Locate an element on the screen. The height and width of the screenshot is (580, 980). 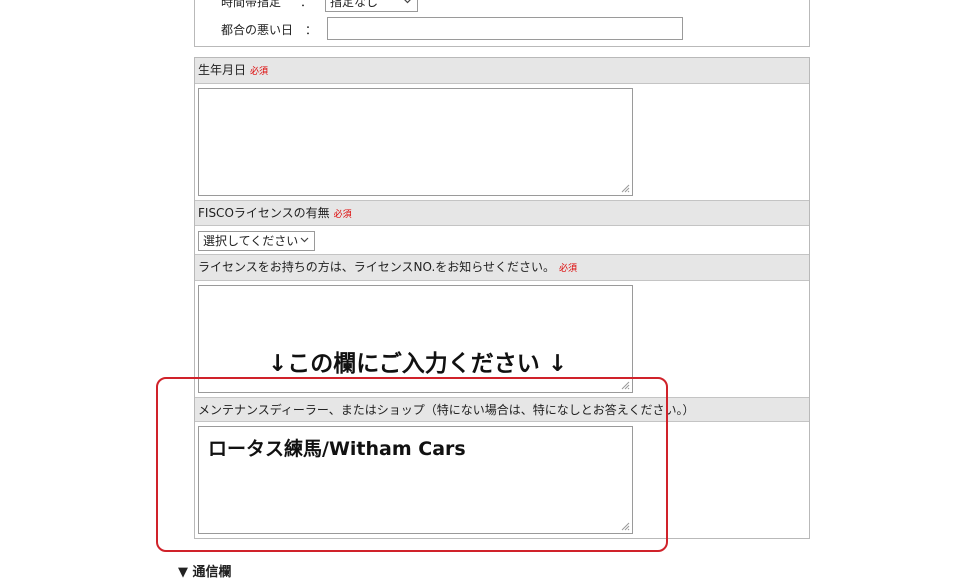
next-section-title: 通信欄 is located at coordinates (212, 572).